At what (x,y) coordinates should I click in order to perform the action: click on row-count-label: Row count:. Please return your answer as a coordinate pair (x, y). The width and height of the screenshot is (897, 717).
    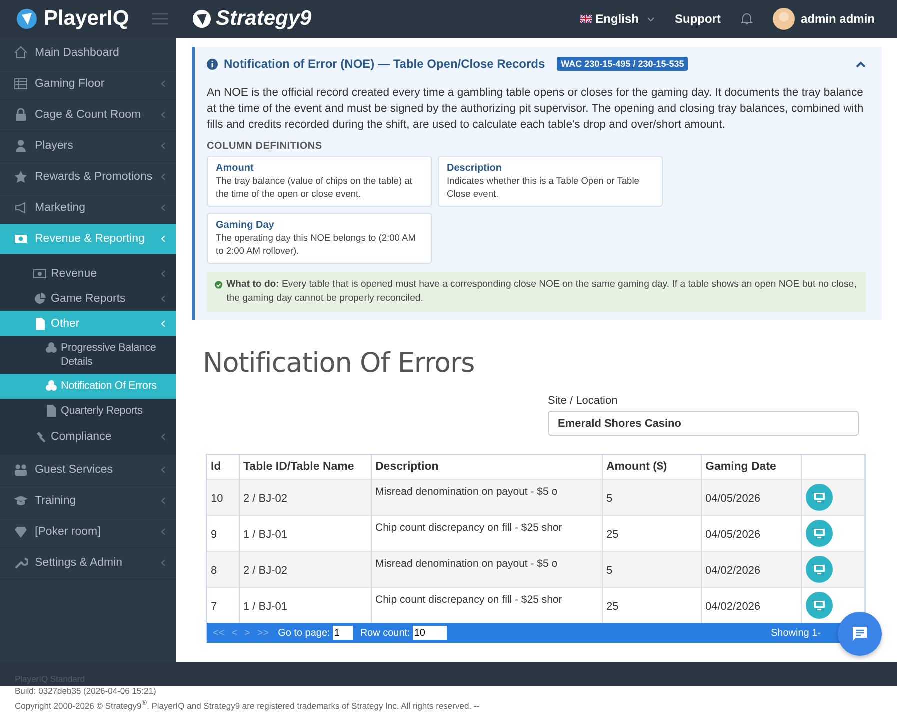
    Looking at the image, I should click on (385, 633).